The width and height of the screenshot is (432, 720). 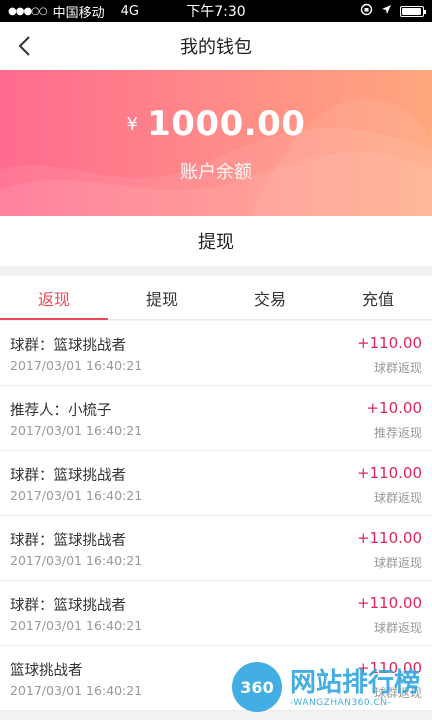 What do you see at coordinates (46, 671) in the screenshot?
I see `transaction-title: 篮球挑战者` at bounding box center [46, 671].